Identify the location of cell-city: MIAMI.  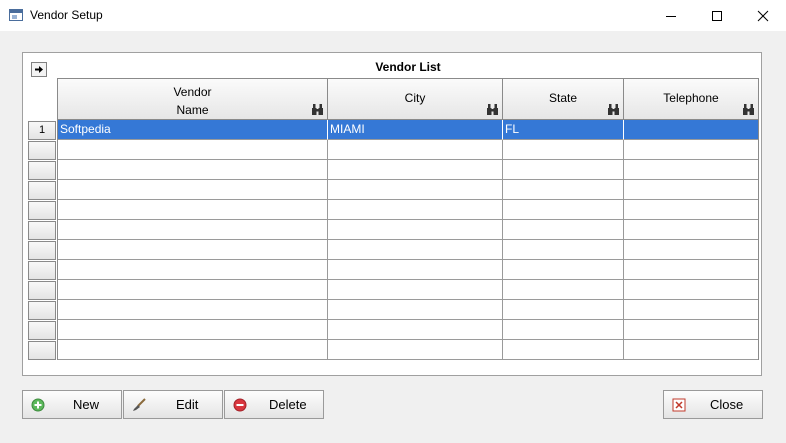
(415, 130).